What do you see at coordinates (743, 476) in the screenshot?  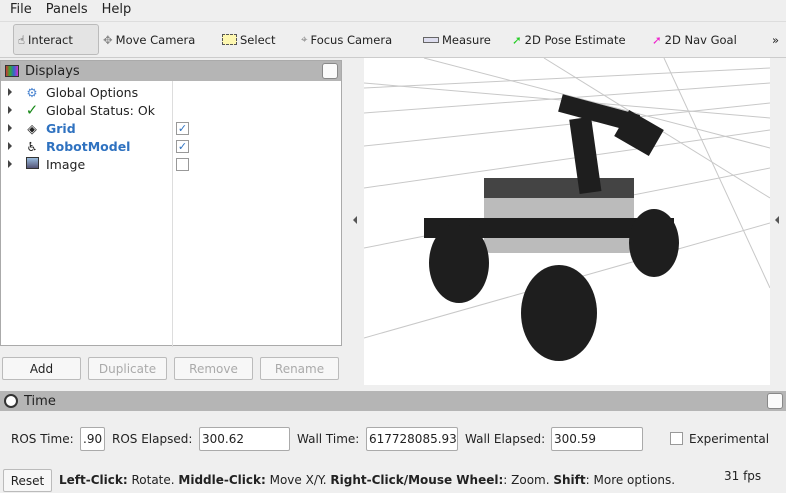 I see `fps-readout: 31 fps` at bounding box center [743, 476].